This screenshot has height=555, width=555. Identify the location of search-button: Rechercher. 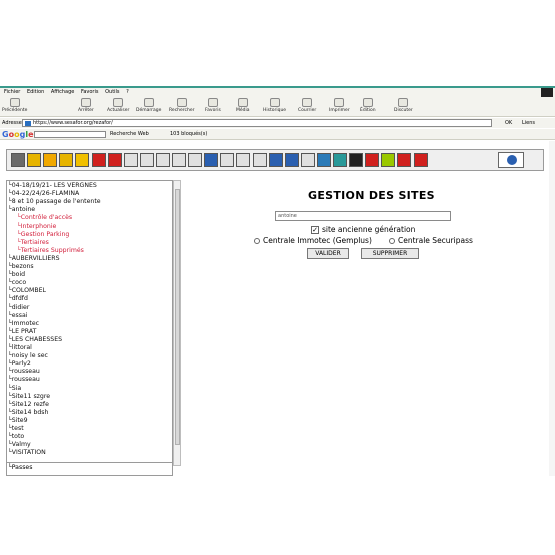
(181, 105).